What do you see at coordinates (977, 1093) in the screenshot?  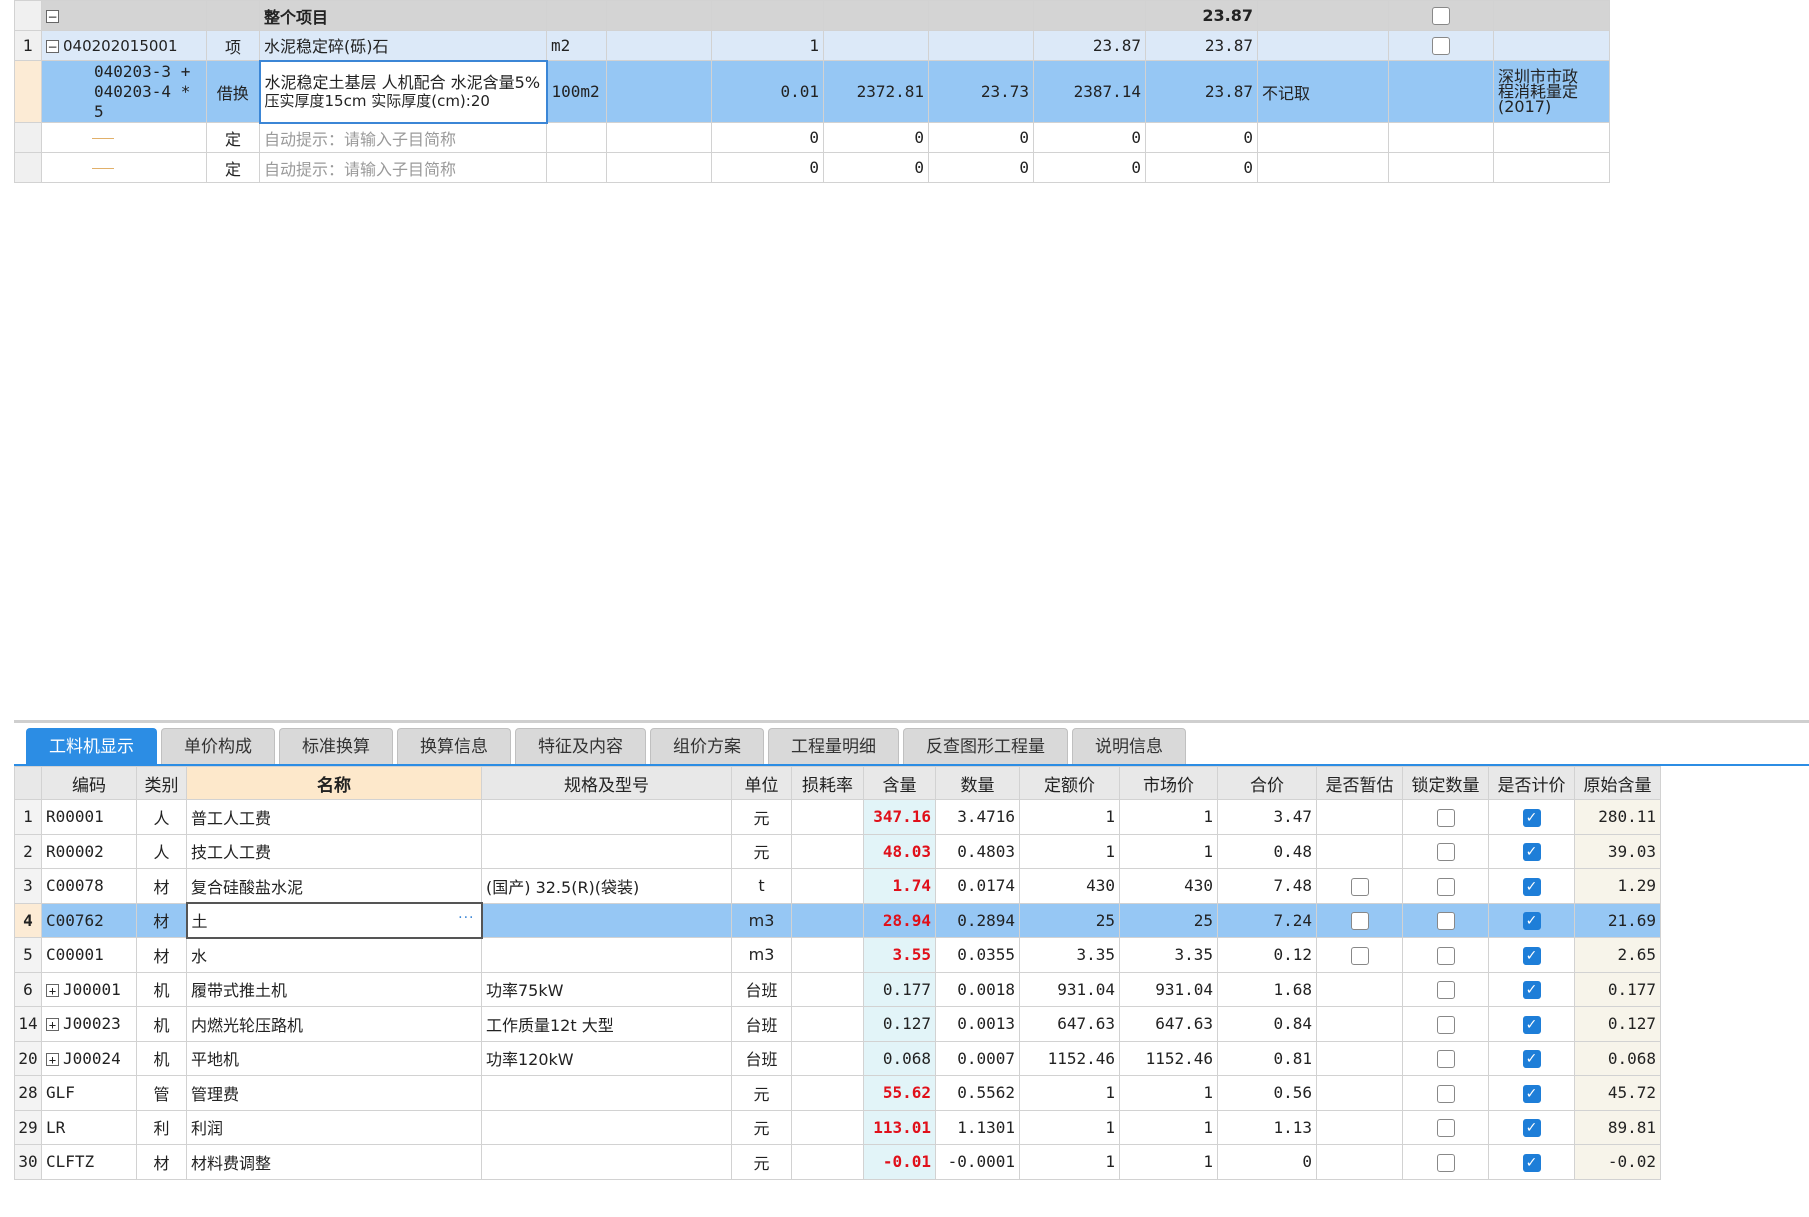 I see `material-quantity: 0.5562` at bounding box center [977, 1093].